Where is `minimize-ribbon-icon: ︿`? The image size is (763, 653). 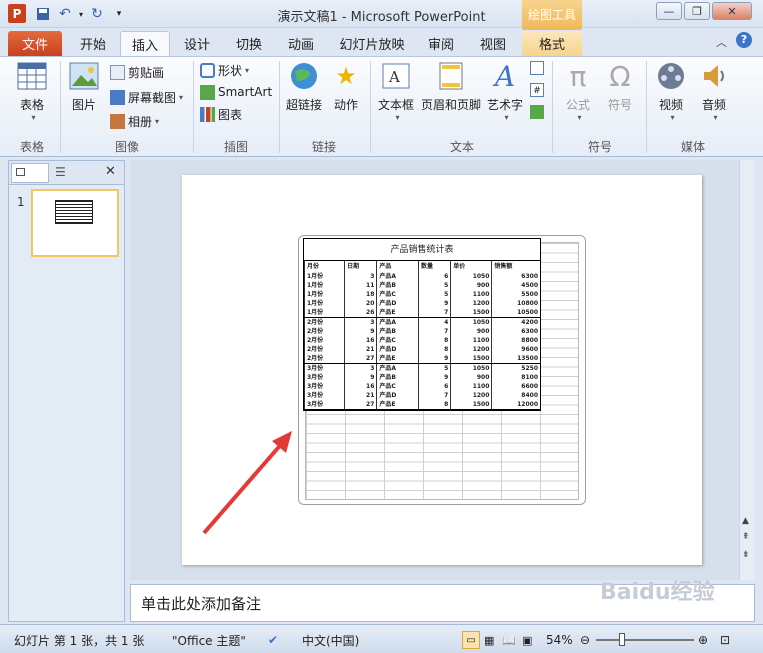 minimize-ribbon-icon: ︿ is located at coordinates (721, 42).